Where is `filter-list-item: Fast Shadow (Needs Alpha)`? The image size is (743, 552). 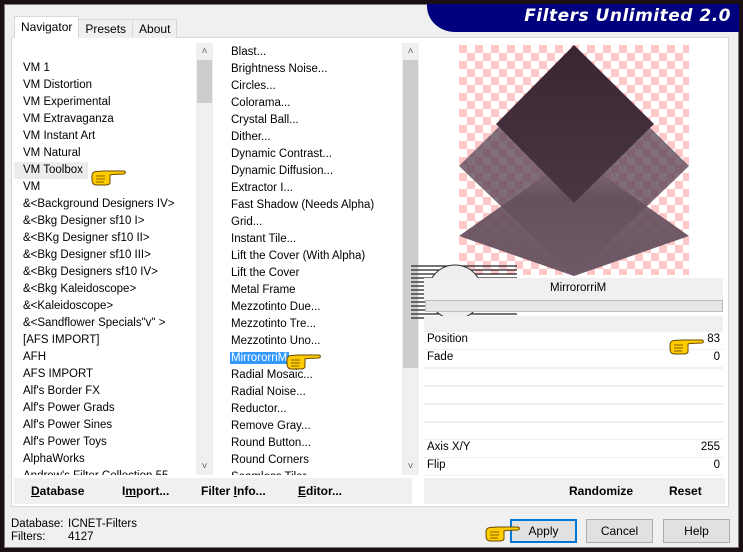
filter-list-item: Fast Shadow (Needs Alpha) is located at coordinates (311, 205).